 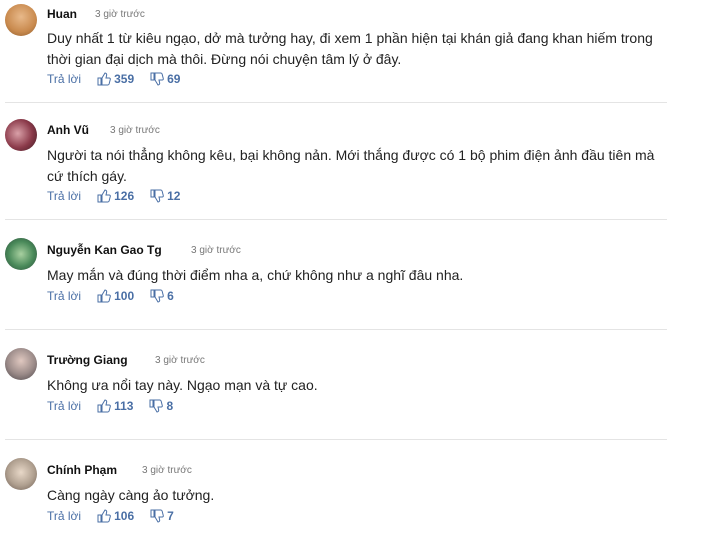 I want to click on dislike-button: 8, so click(x=161, y=406).